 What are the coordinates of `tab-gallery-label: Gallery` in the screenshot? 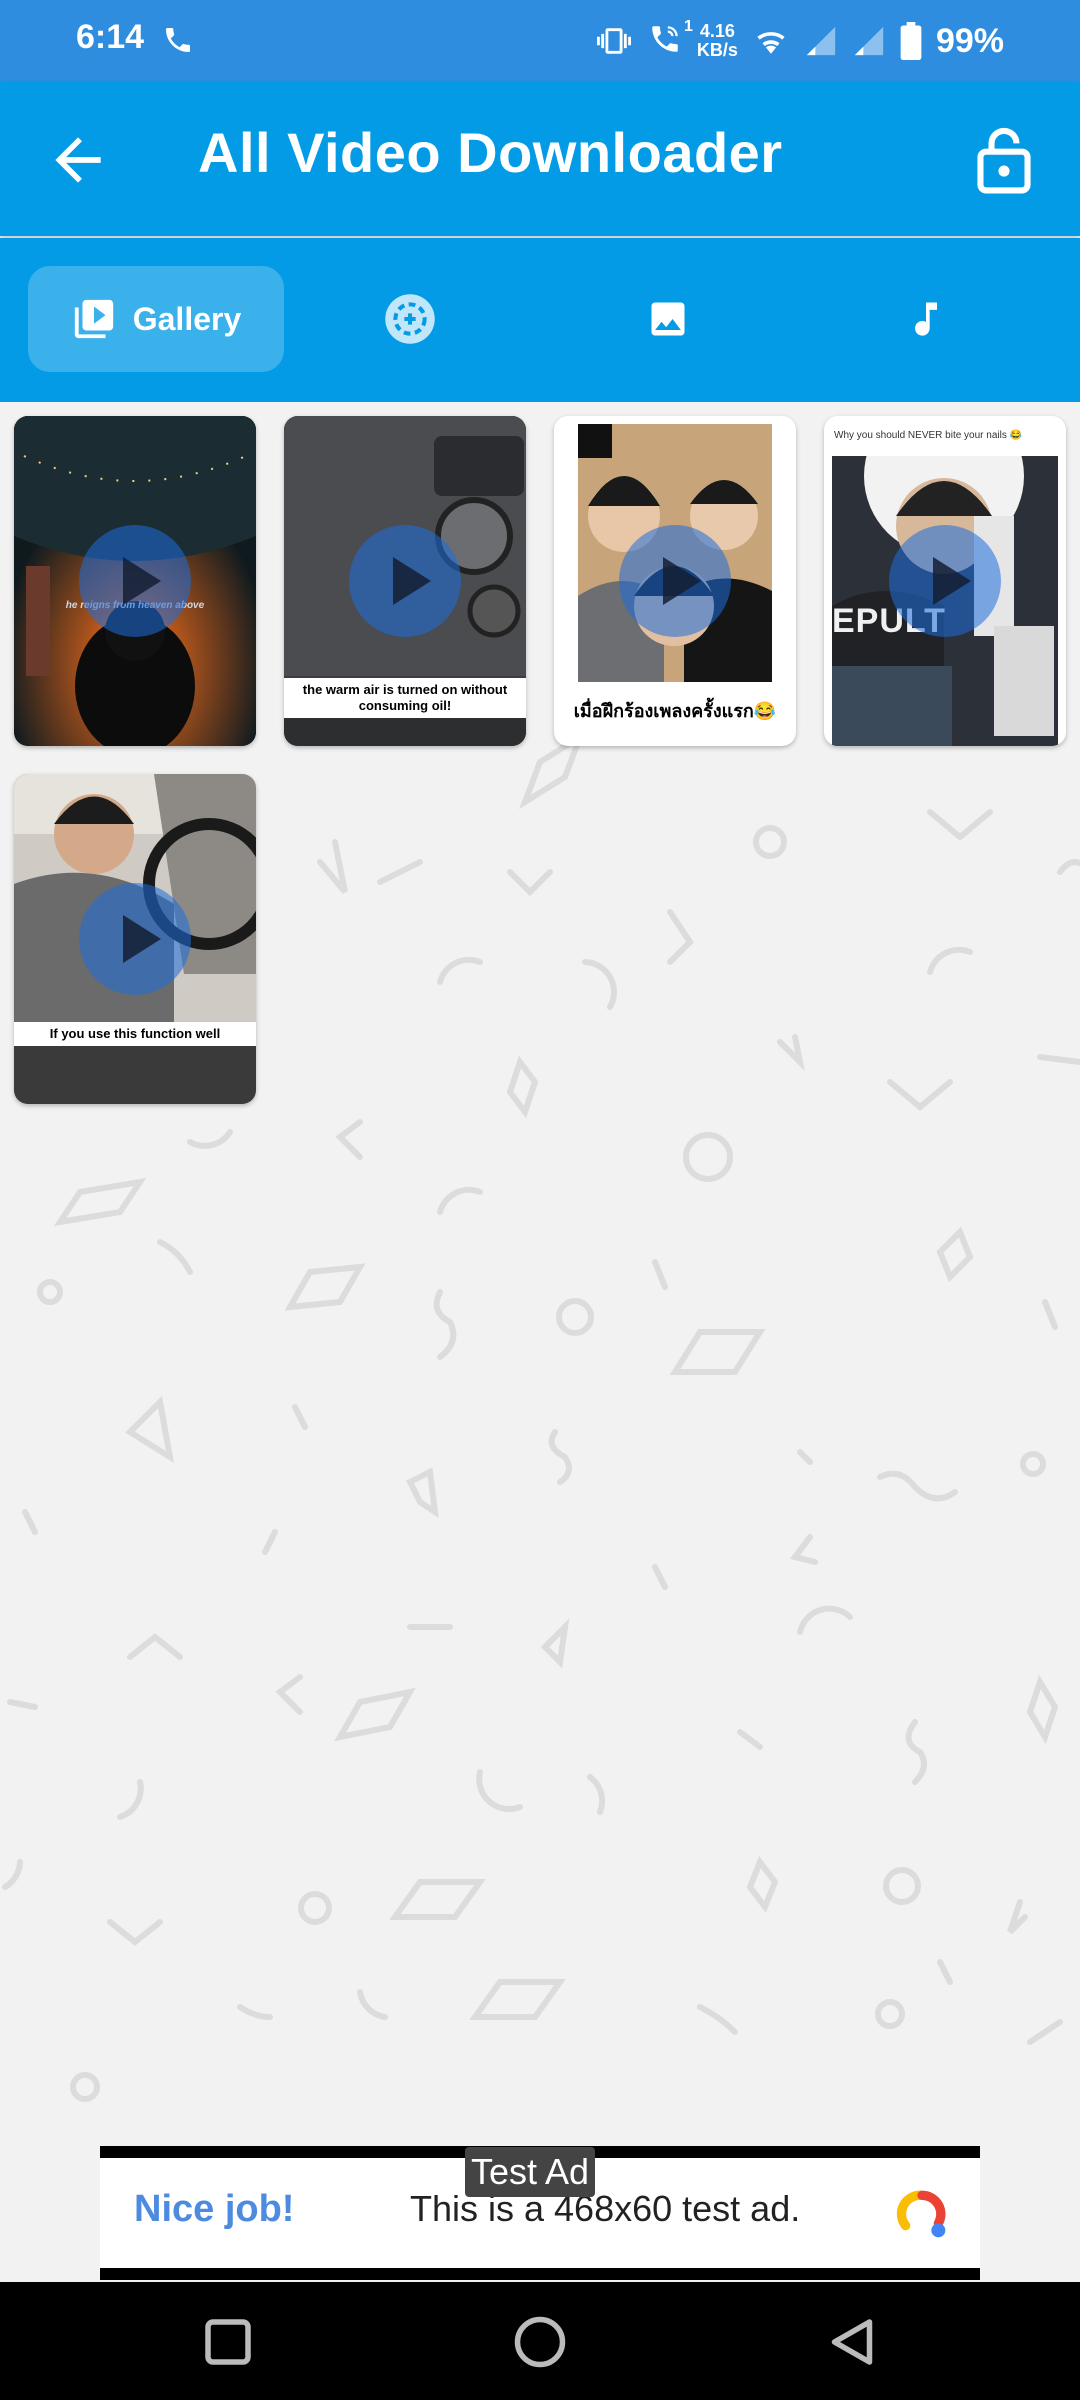 It's located at (187, 318).